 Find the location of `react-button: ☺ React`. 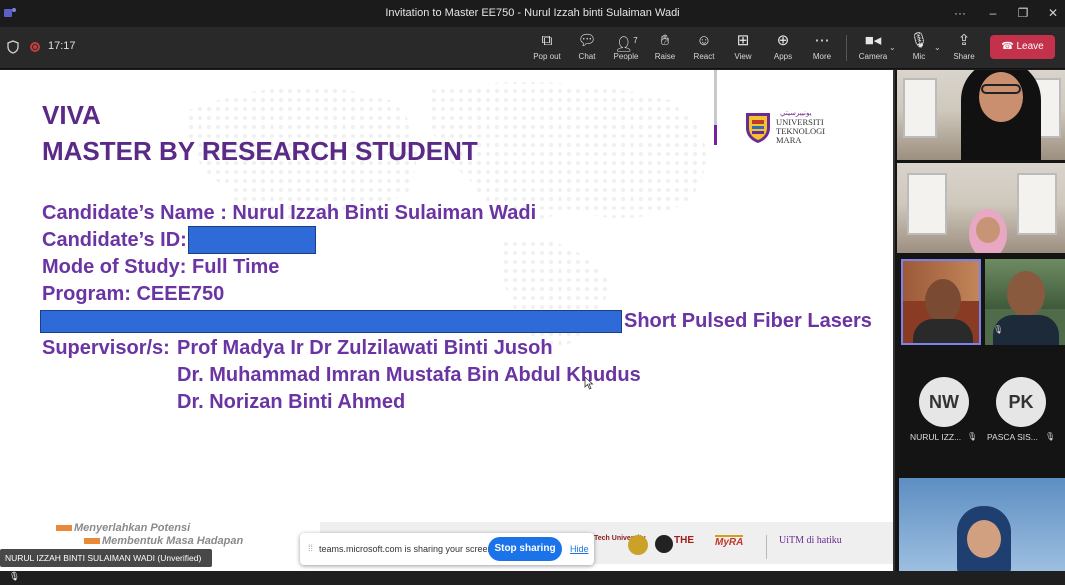

react-button: ☺ React is located at coordinates (704, 48).